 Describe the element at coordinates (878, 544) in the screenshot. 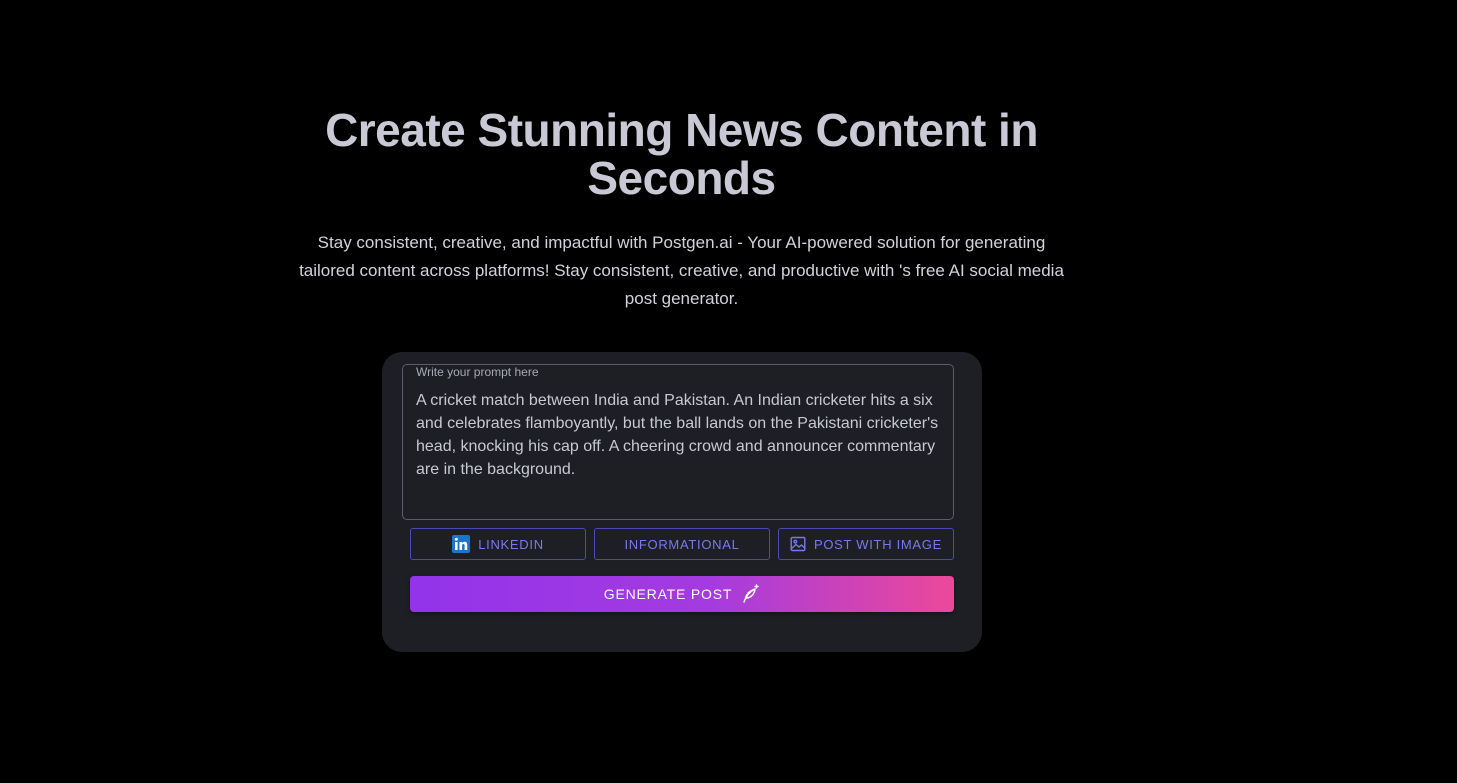

I see `format-label: POST WITH IMAGE` at that location.